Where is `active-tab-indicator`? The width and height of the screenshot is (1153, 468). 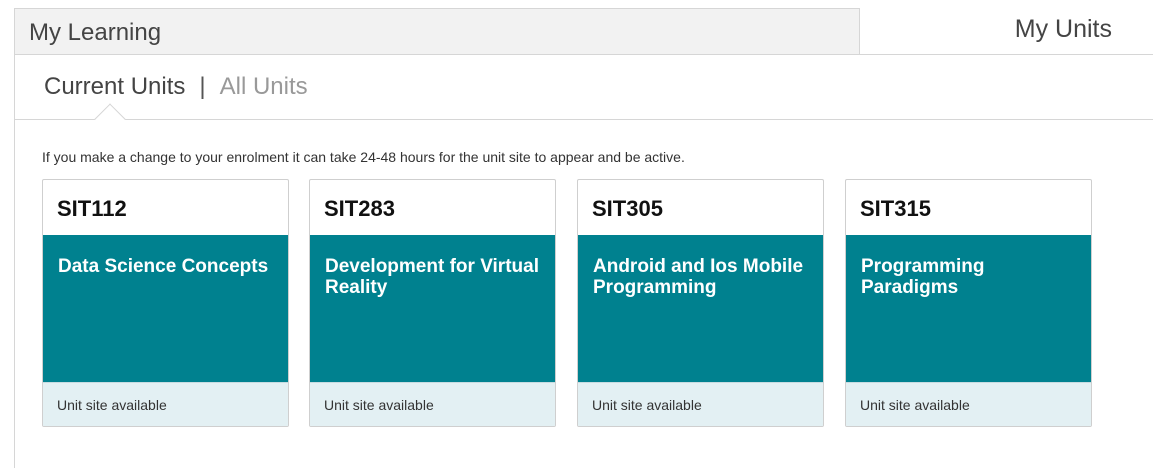
active-tab-indicator is located at coordinates (110, 119).